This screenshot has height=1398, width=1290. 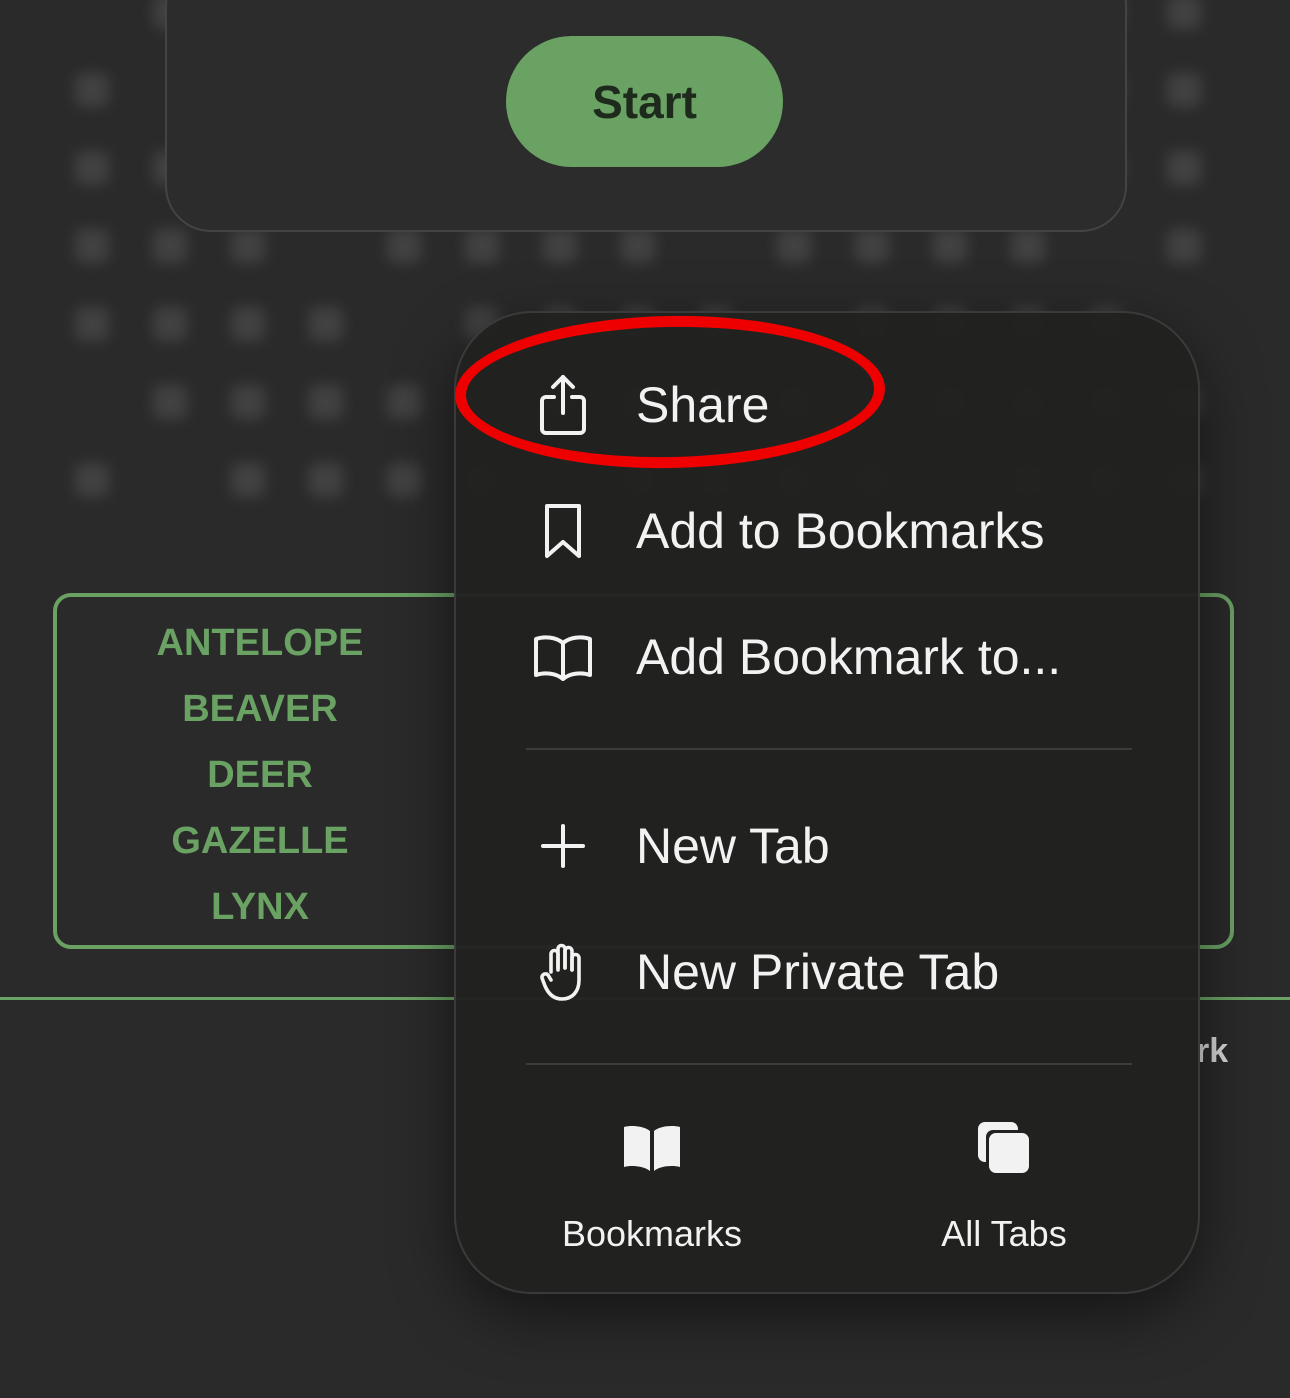 I want to click on menu-item-share: Share, so click(x=828, y=405).